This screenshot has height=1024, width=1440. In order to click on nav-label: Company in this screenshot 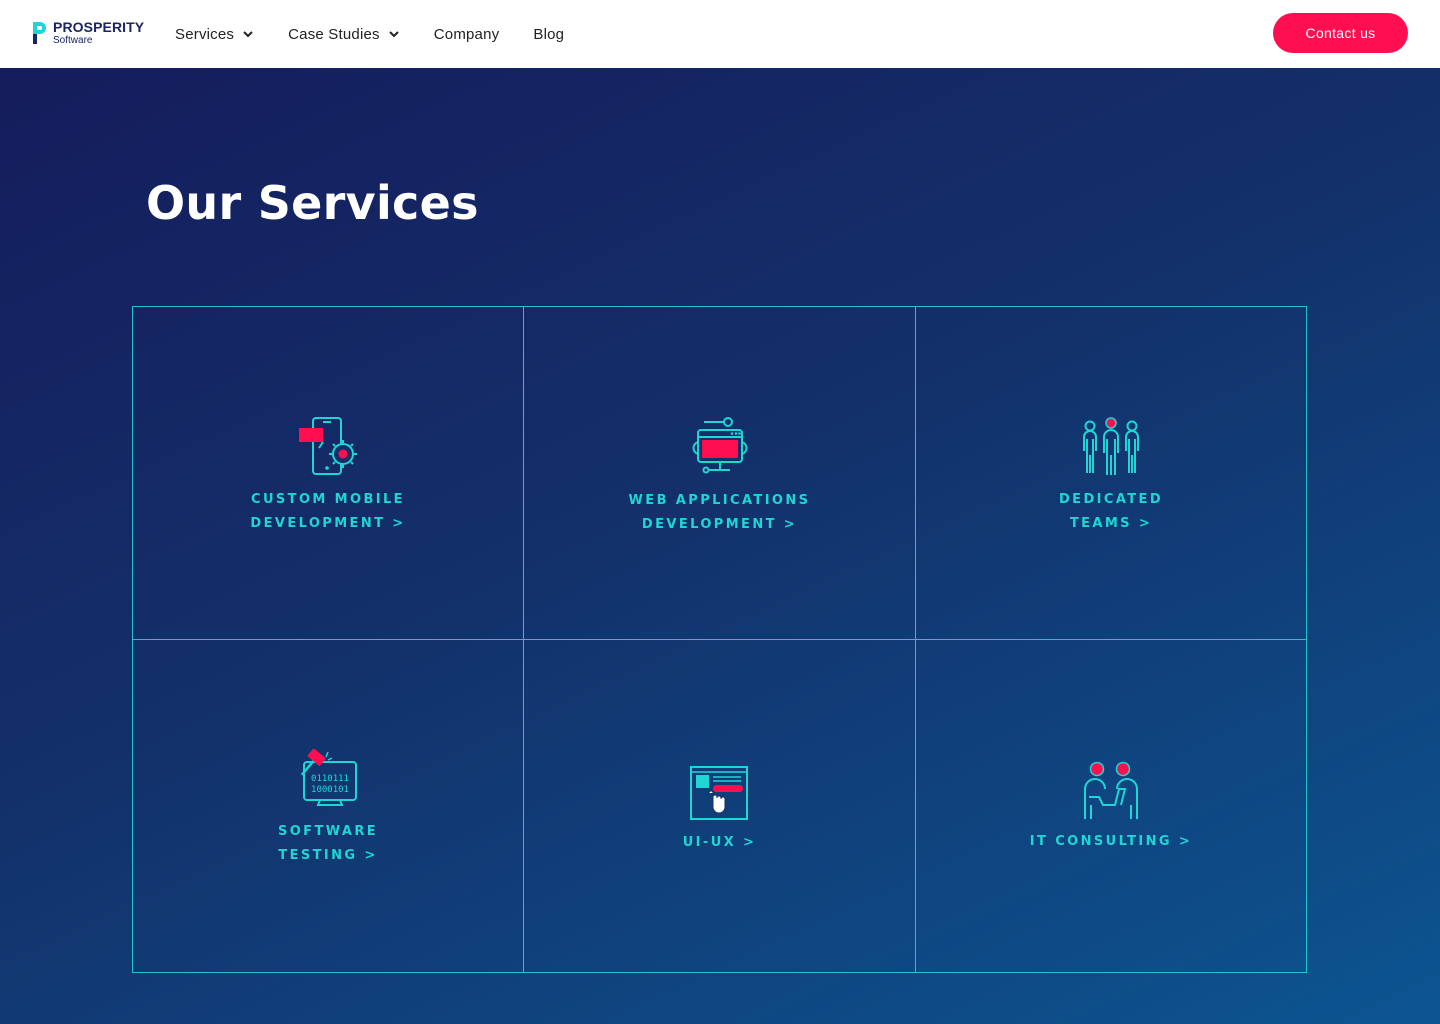, I will do `click(466, 34)`.